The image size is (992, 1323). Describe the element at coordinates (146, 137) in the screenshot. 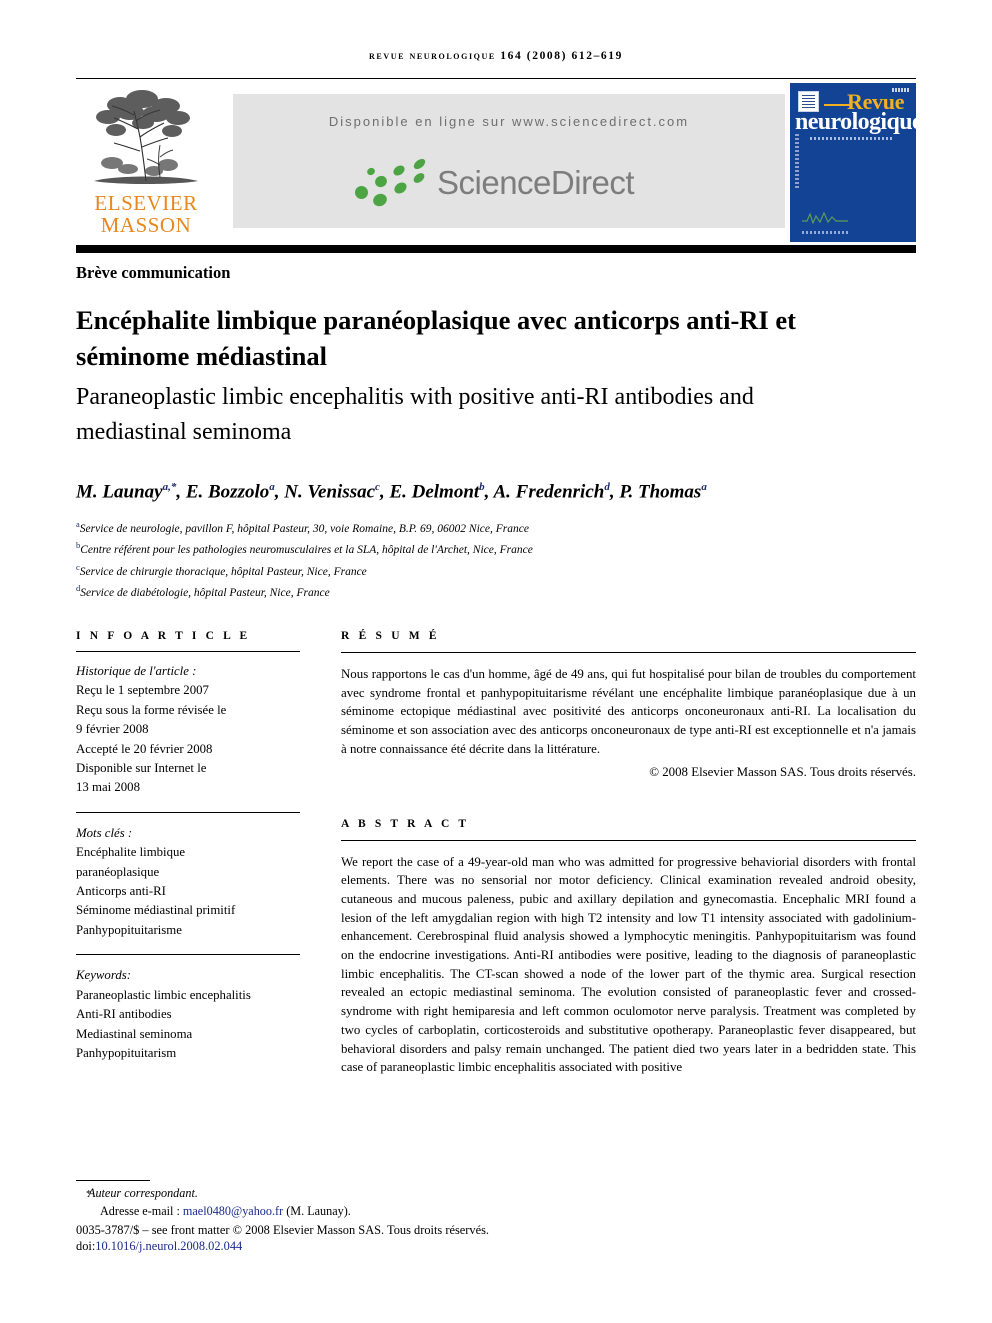

I see `elsevier-tree-icon` at that location.